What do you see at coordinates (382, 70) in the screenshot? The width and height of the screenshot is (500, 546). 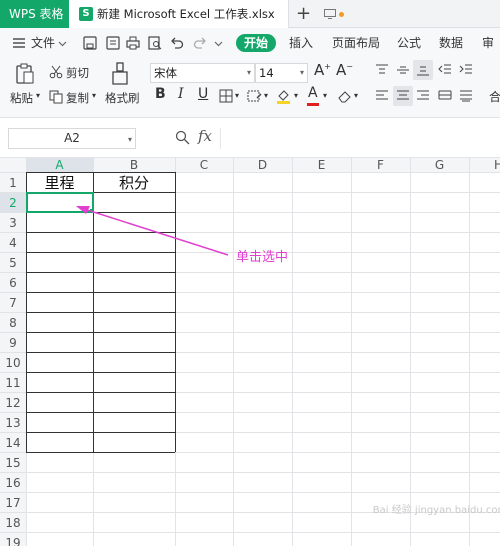 I see `align-top-icon` at bounding box center [382, 70].